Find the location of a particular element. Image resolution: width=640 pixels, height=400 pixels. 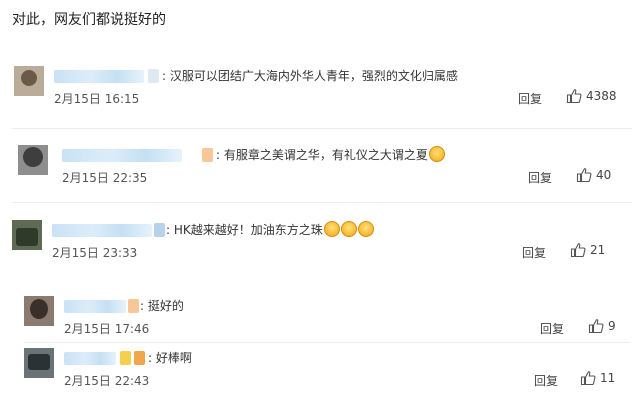

comment-text: : 好棒啊 is located at coordinates (170, 358).